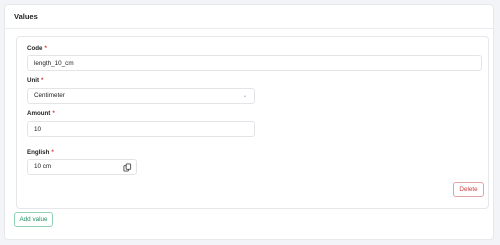  Describe the element at coordinates (141, 96) in the screenshot. I see `unit-select: Centimeter ⌄` at that location.